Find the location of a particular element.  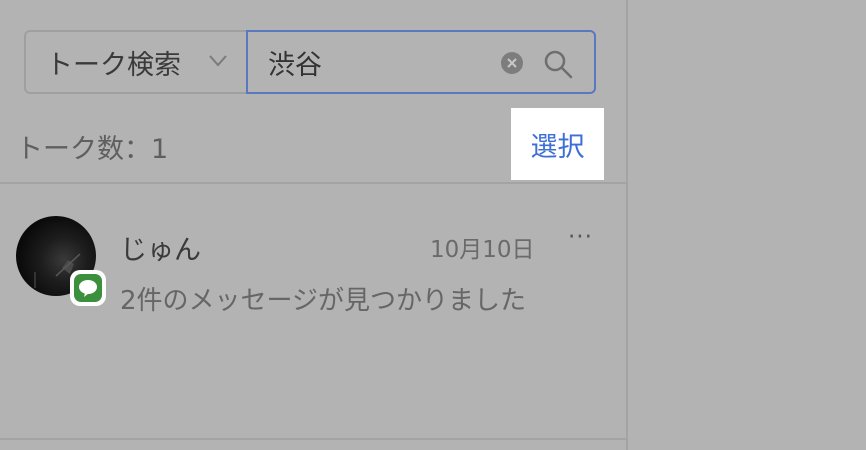

search-icon is located at coordinates (558, 64).